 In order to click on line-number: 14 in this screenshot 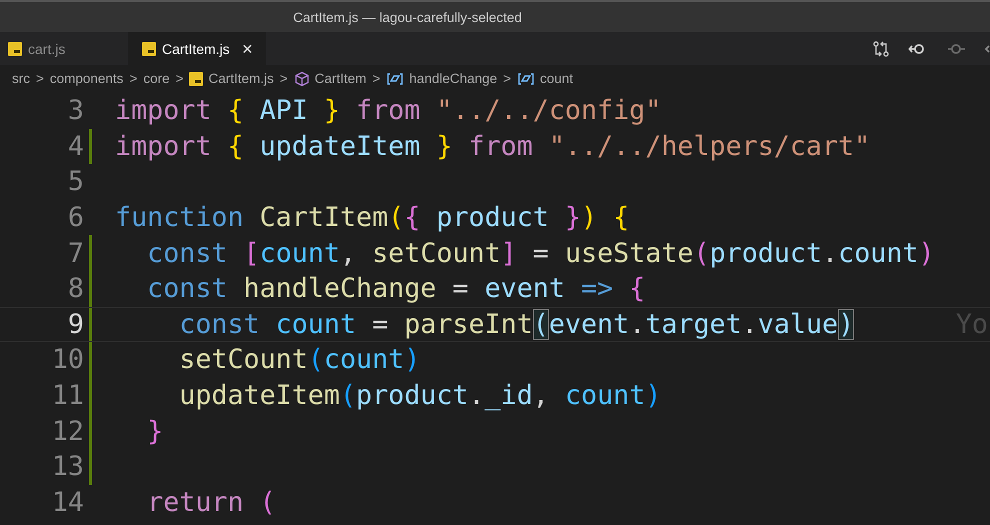, I will do `click(67, 502)`.